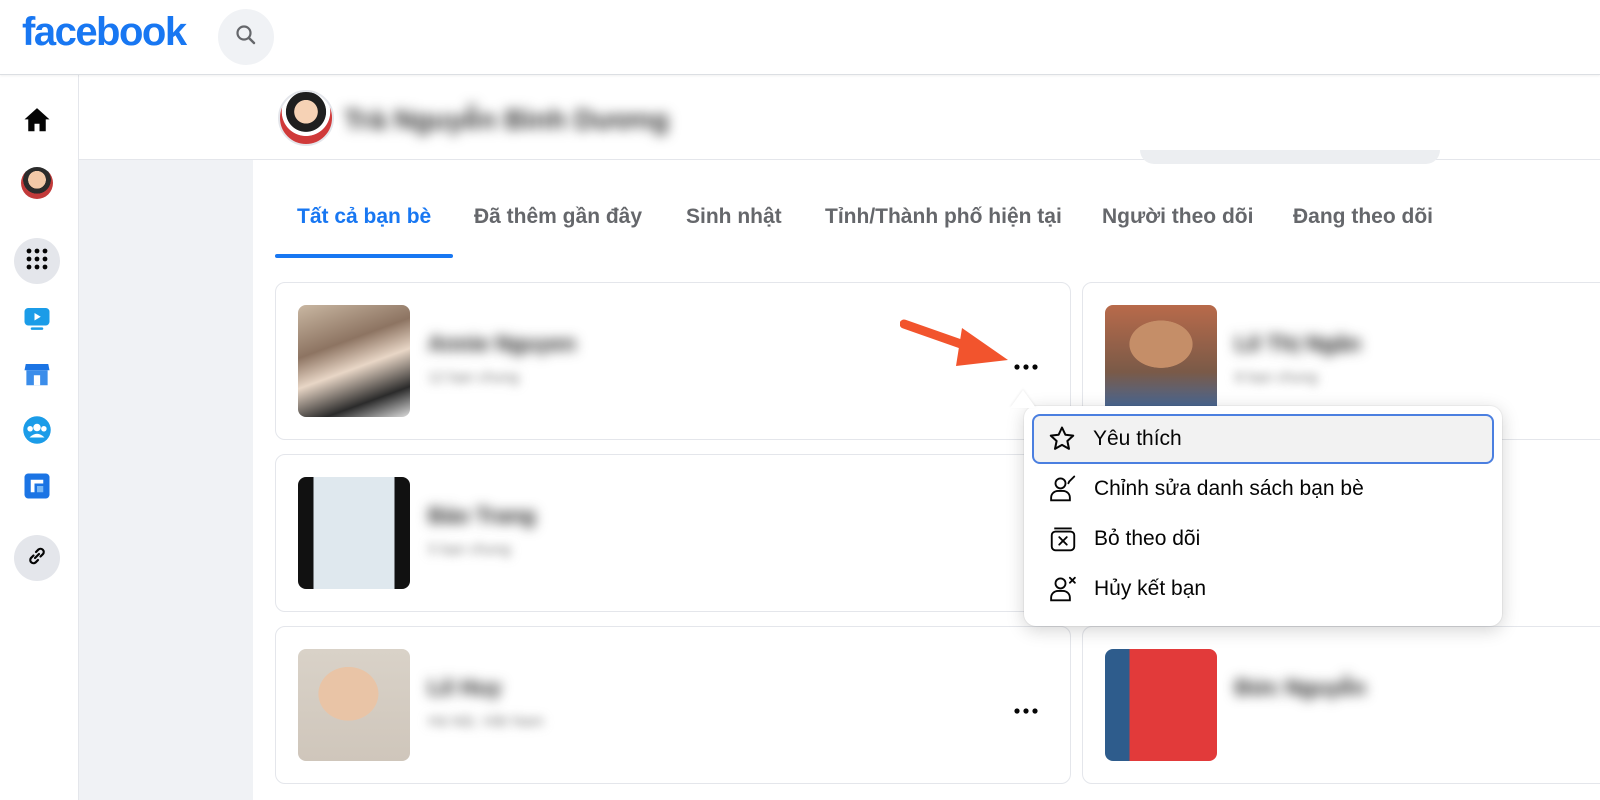 The image size is (1600, 800). I want to click on link-button, so click(37, 558).